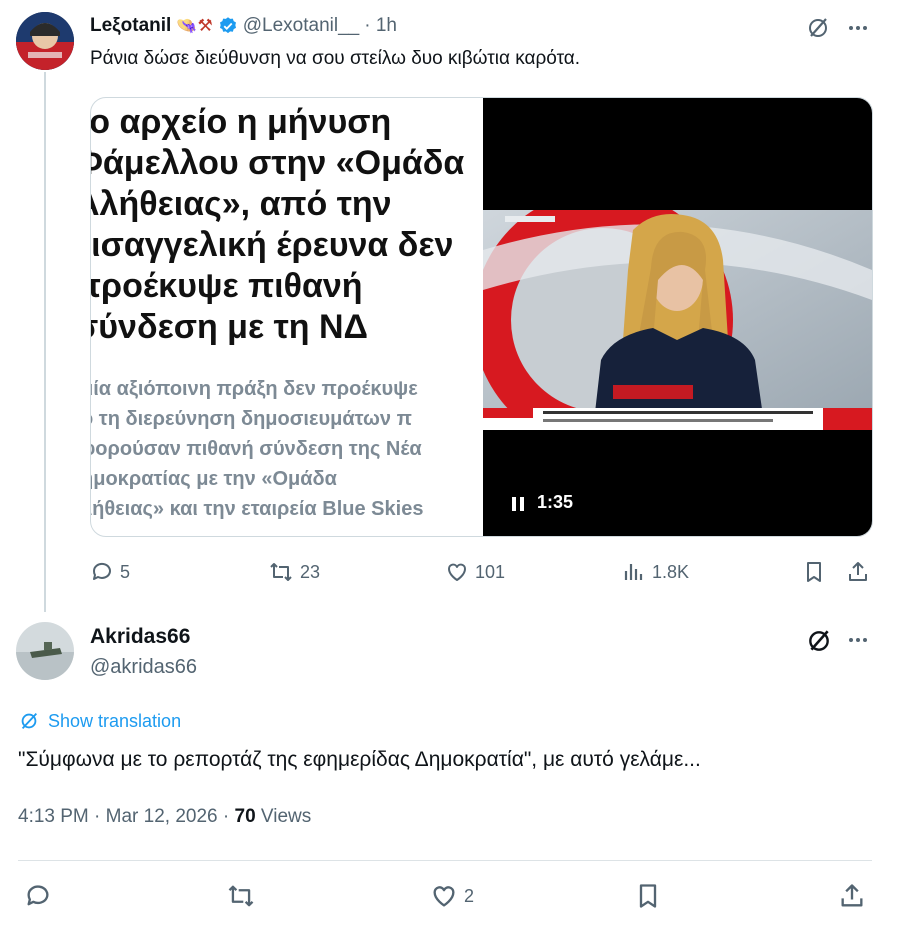 This screenshot has height=934, width=900. I want to click on repost-count: 23, so click(310, 571).